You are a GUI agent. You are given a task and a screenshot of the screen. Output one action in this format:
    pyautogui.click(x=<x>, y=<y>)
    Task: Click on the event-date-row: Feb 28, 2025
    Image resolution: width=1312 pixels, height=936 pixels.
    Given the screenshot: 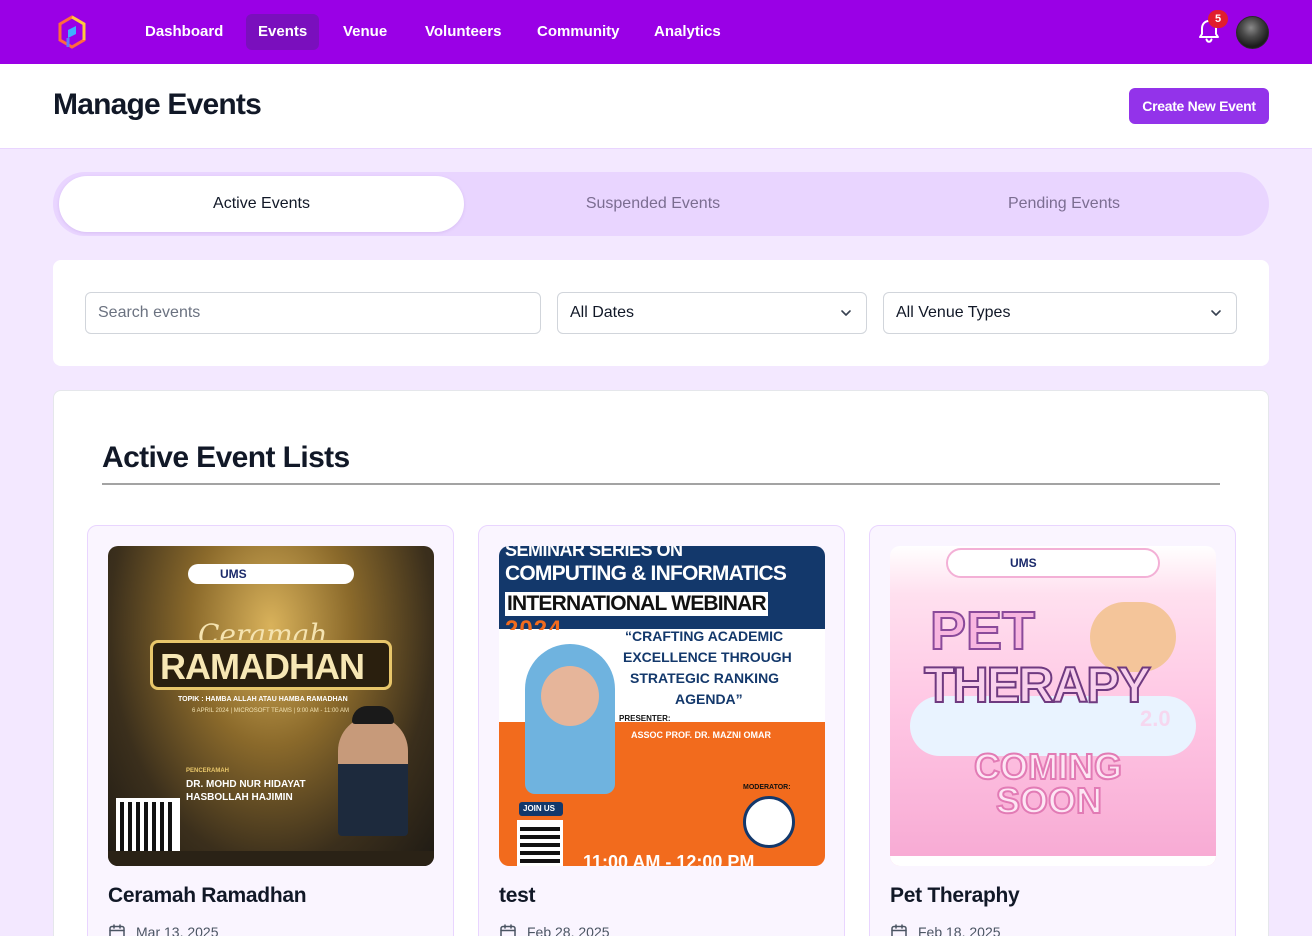 What is the action you would take?
    pyautogui.click(x=554, y=929)
    